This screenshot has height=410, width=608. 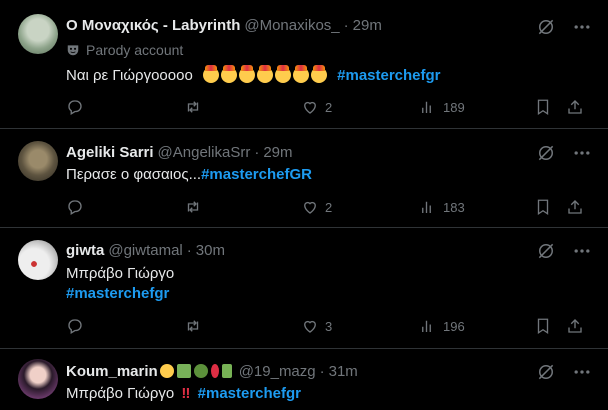 I want to click on like-button: 3, so click(x=316, y=326).